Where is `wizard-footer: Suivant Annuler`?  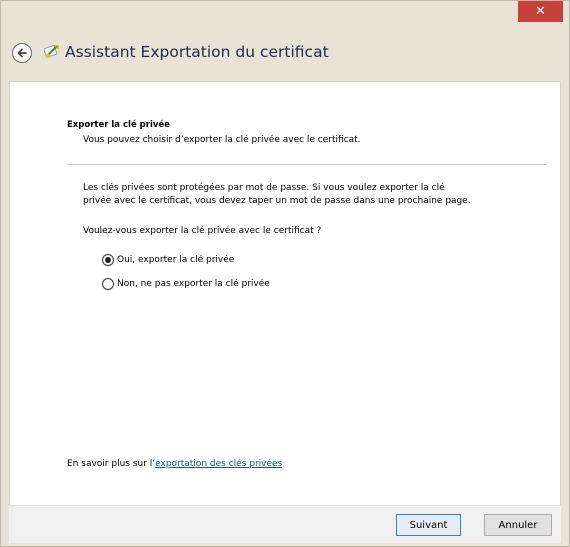
wizard-footer: Suivant Annuler is located at coordinates (285, 524).